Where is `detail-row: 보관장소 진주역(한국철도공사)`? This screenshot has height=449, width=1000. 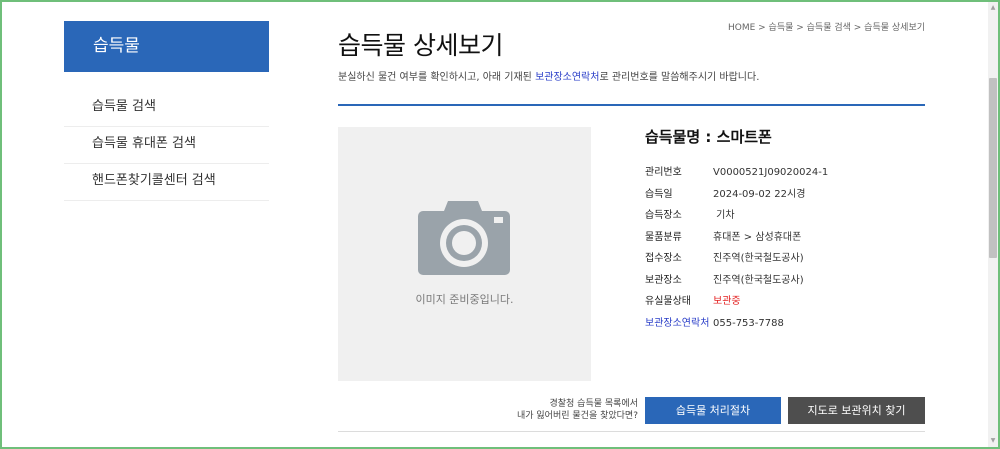
detail-row: 보관장소 진주역(한국철도공사) is located at coordinates (785, 281).